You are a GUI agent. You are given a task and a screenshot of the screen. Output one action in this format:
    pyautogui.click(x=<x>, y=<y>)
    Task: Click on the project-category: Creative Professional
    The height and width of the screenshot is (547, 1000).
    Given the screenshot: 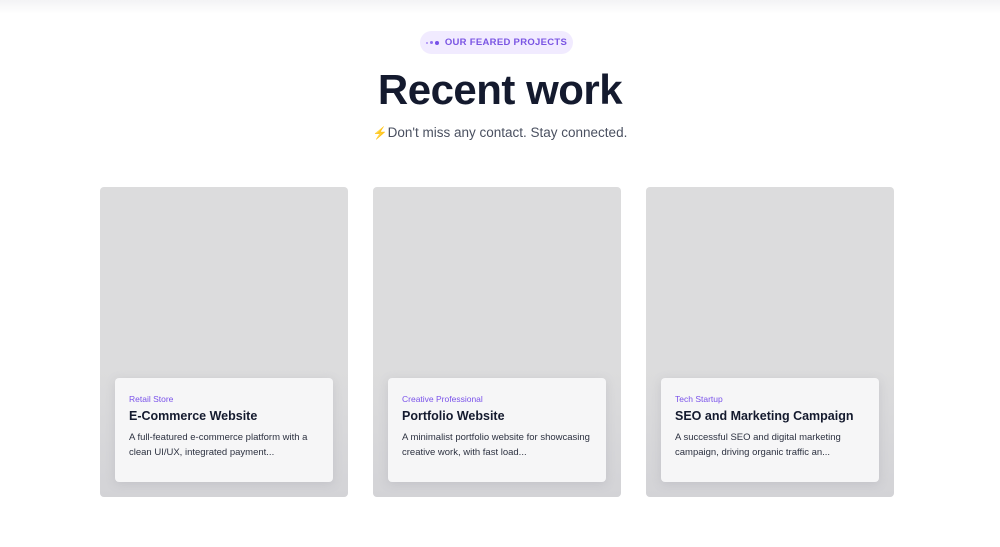 What is the action you would take?
    pyautogui.click(x=442, y=399)
    